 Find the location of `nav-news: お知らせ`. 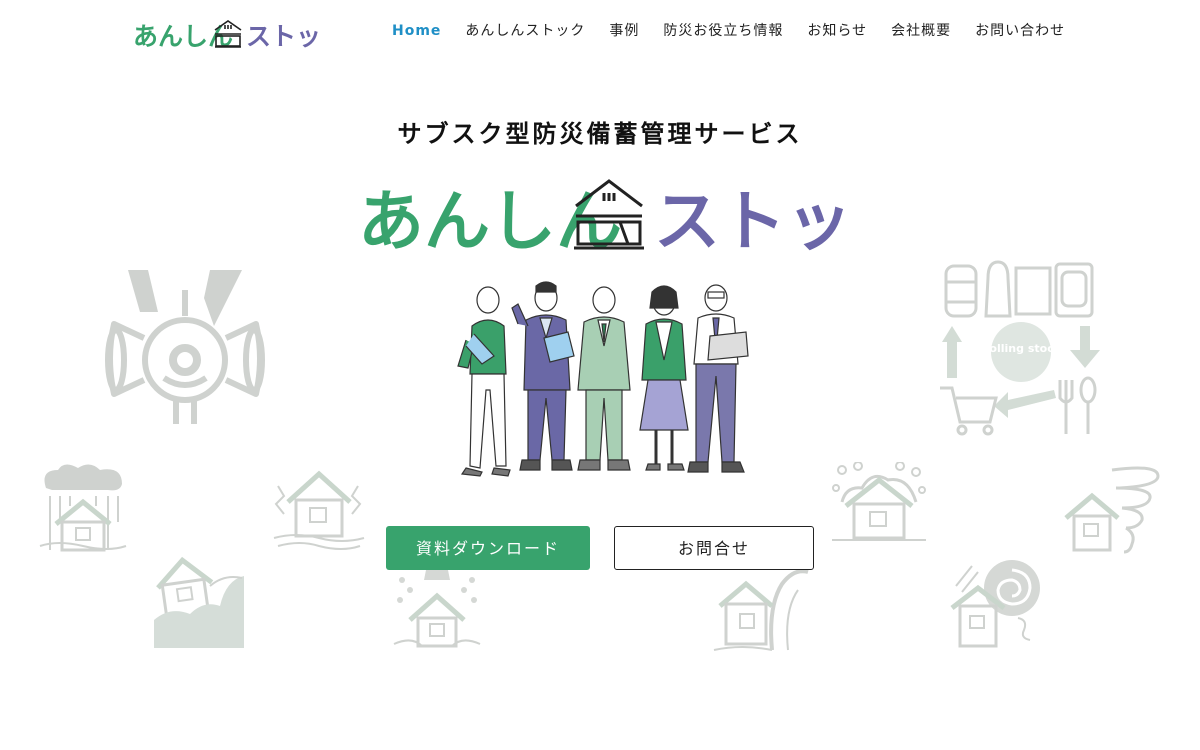

nav-news: お知らせ is located at coordinates (837, 31).